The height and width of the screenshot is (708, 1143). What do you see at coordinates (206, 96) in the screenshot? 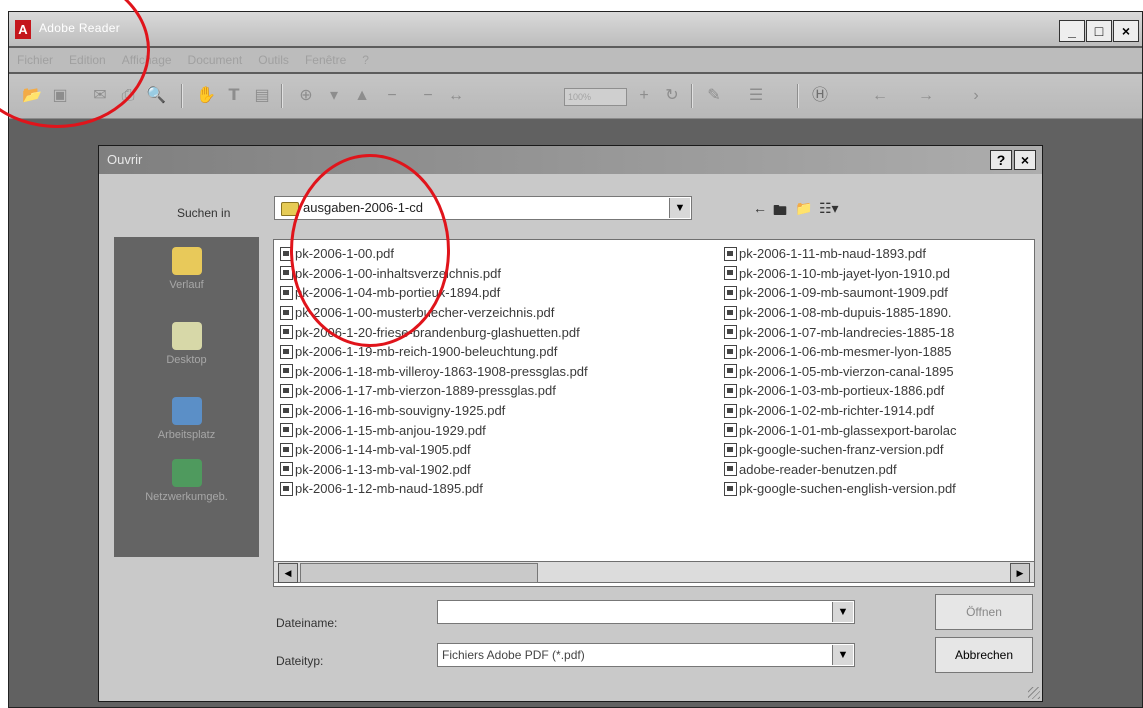
I see `hand-tool-icon: ✋` at bounding box center [206, 96].